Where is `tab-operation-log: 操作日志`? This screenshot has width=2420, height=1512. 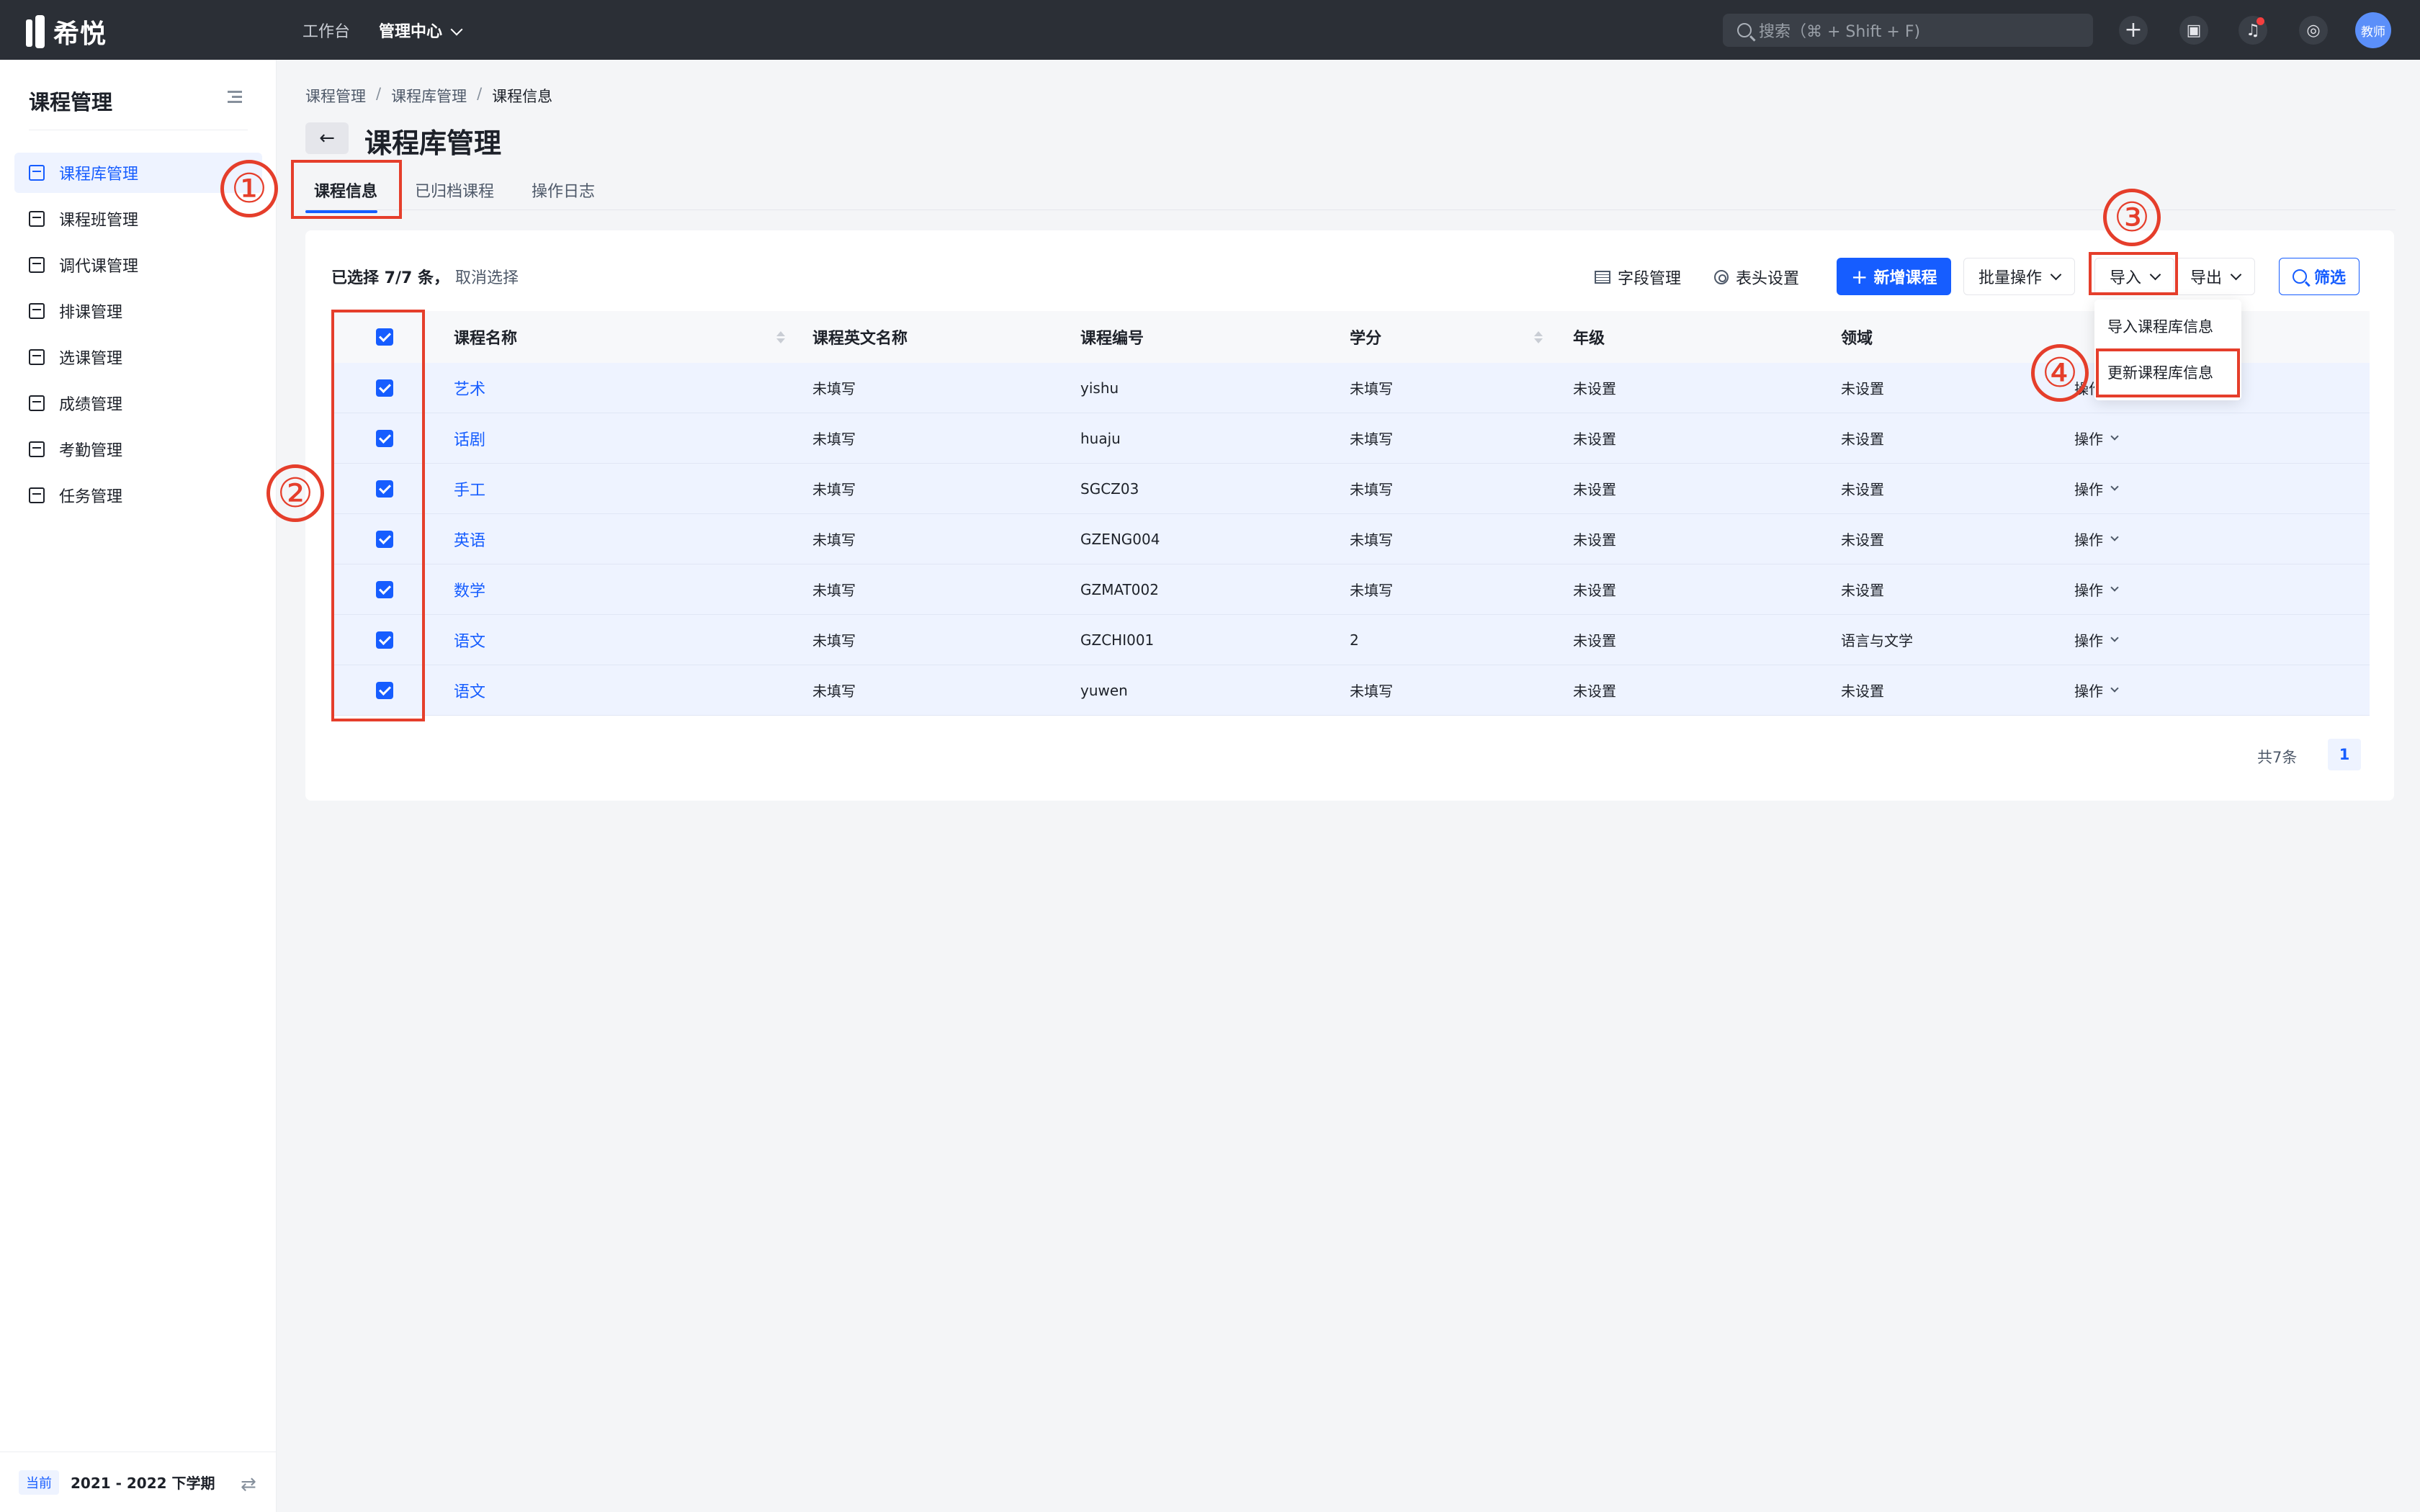 tab-operation-log: 操作日志 is located at coordinates (563, 190).